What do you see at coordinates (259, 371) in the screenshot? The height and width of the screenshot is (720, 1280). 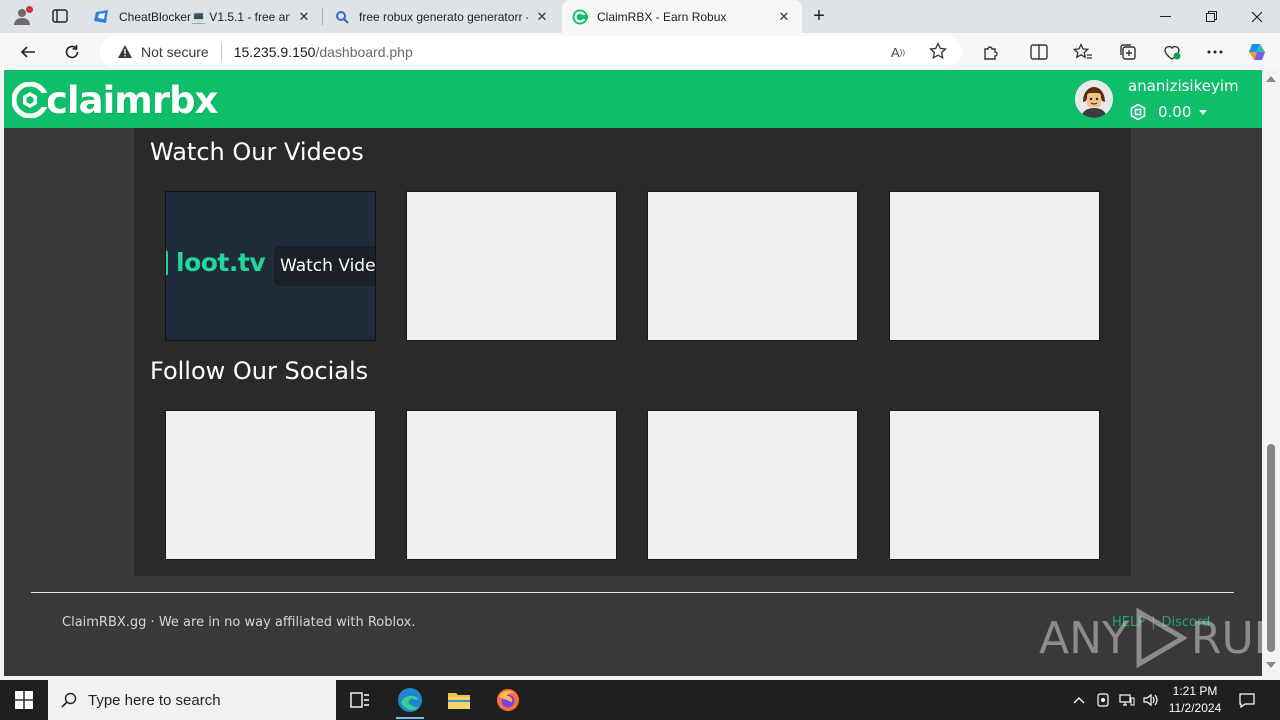 I see `socials-section-title: Follow Our Socials` at bounding box center [259, 371].